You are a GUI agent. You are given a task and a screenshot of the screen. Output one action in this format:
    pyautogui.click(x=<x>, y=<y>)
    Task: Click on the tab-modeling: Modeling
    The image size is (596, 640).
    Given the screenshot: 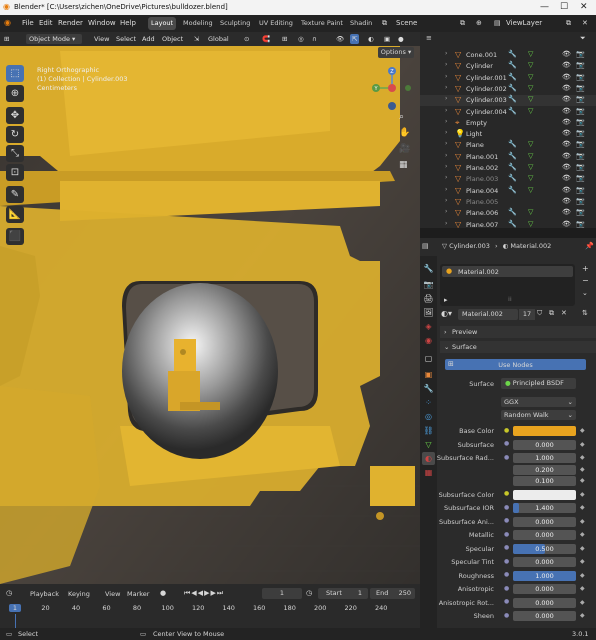 What is the action you would take?
    pyautogui.click(x=198, y=23)
    